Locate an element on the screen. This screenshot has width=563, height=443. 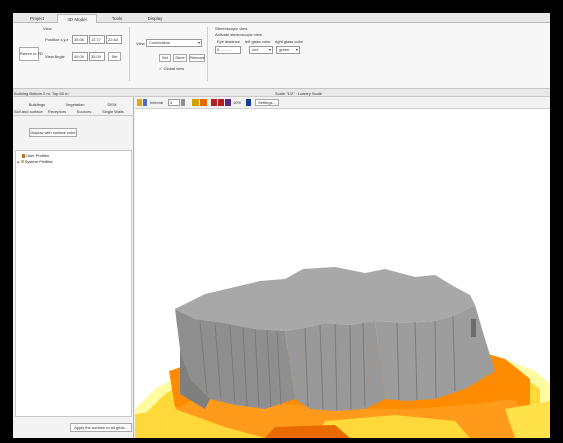
left-glass-select: red ▾ is located at coordinates (261, 50).